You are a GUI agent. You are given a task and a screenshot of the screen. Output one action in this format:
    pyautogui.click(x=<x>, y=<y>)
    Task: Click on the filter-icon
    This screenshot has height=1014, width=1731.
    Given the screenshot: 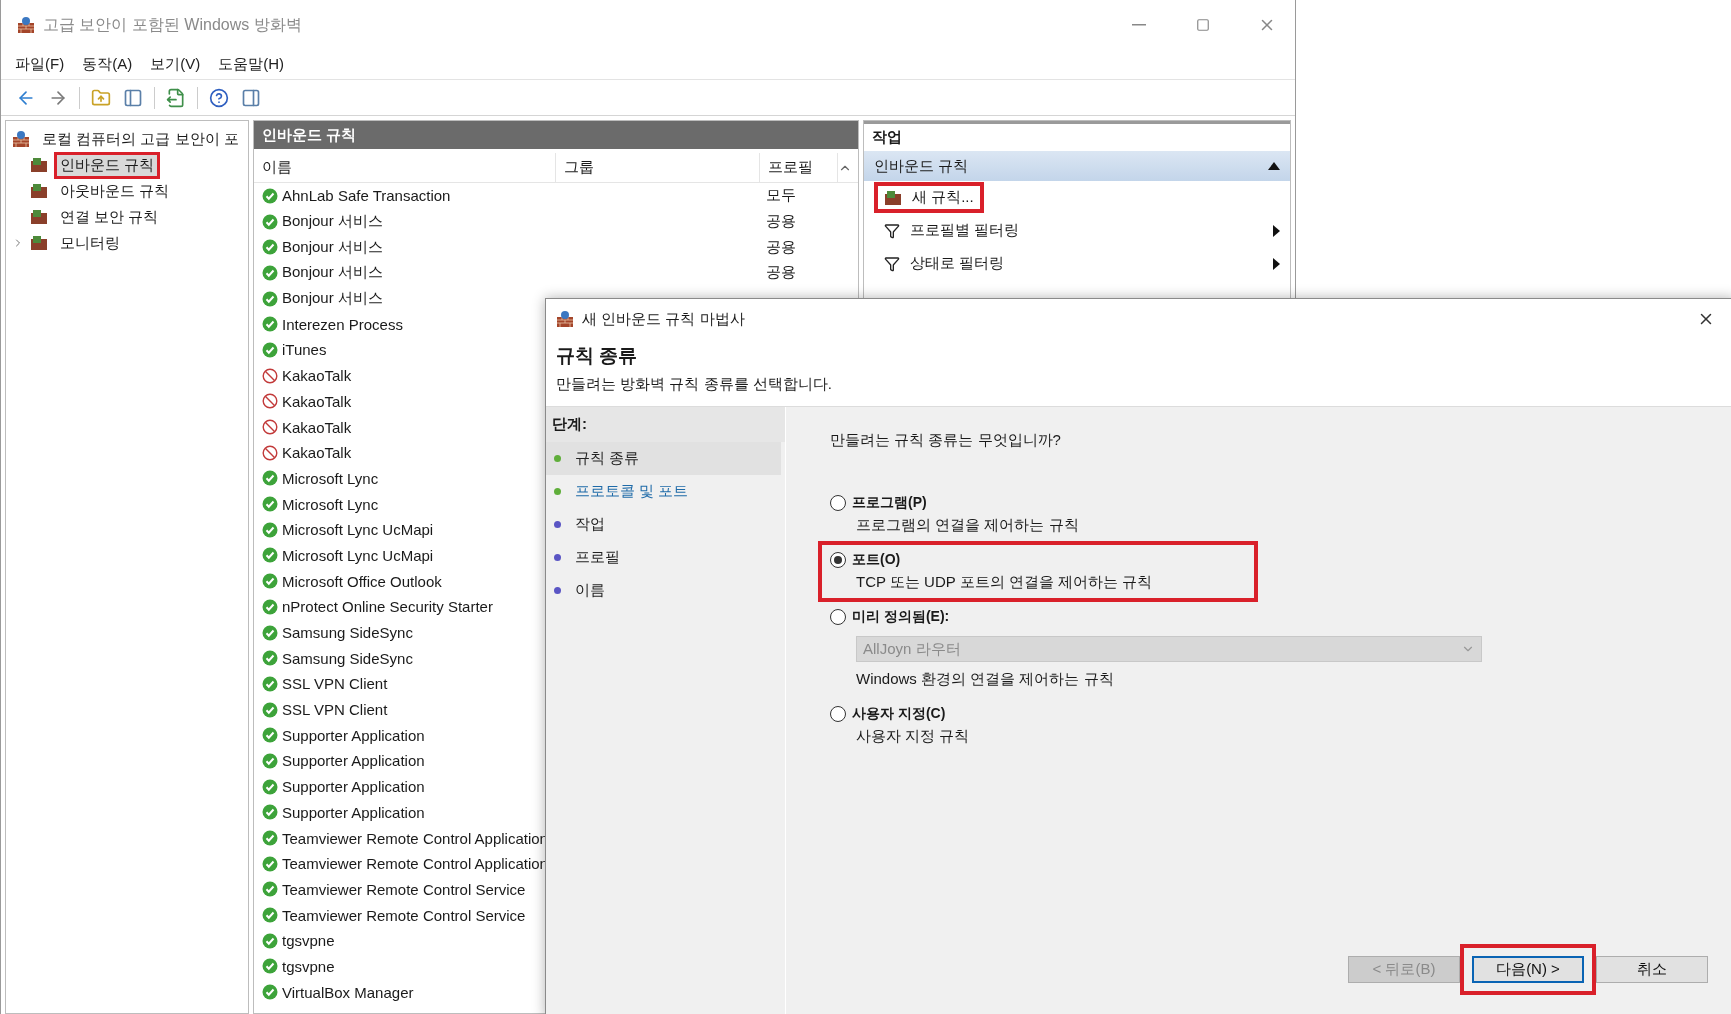 What is the action you would take?
    pyautogui.click(x=892, y=230)
    